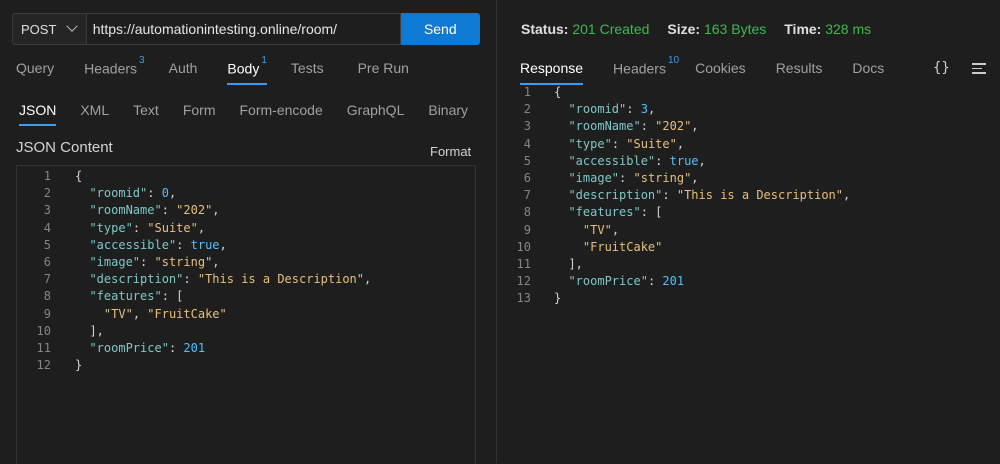 The height and width of the screenshot is (464, 1000). What do you see at coordinates (868, 68) in the screenshot?
I see `tab-docs: Docs` at bounding box center [868, 68].